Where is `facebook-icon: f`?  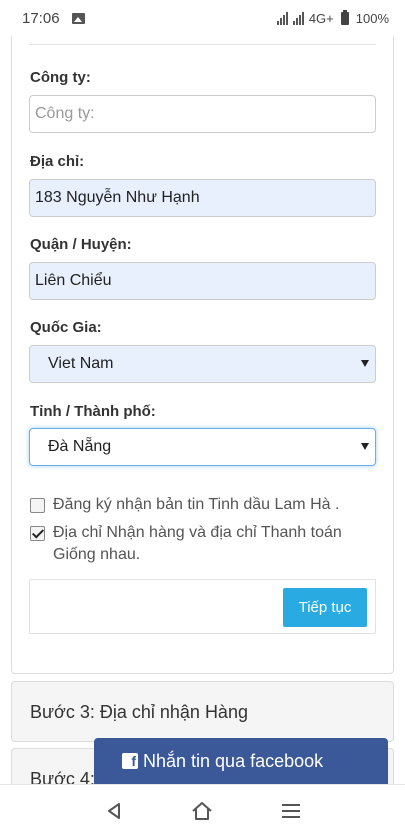 facebook-icon: f is located at coordinates (130, 761).